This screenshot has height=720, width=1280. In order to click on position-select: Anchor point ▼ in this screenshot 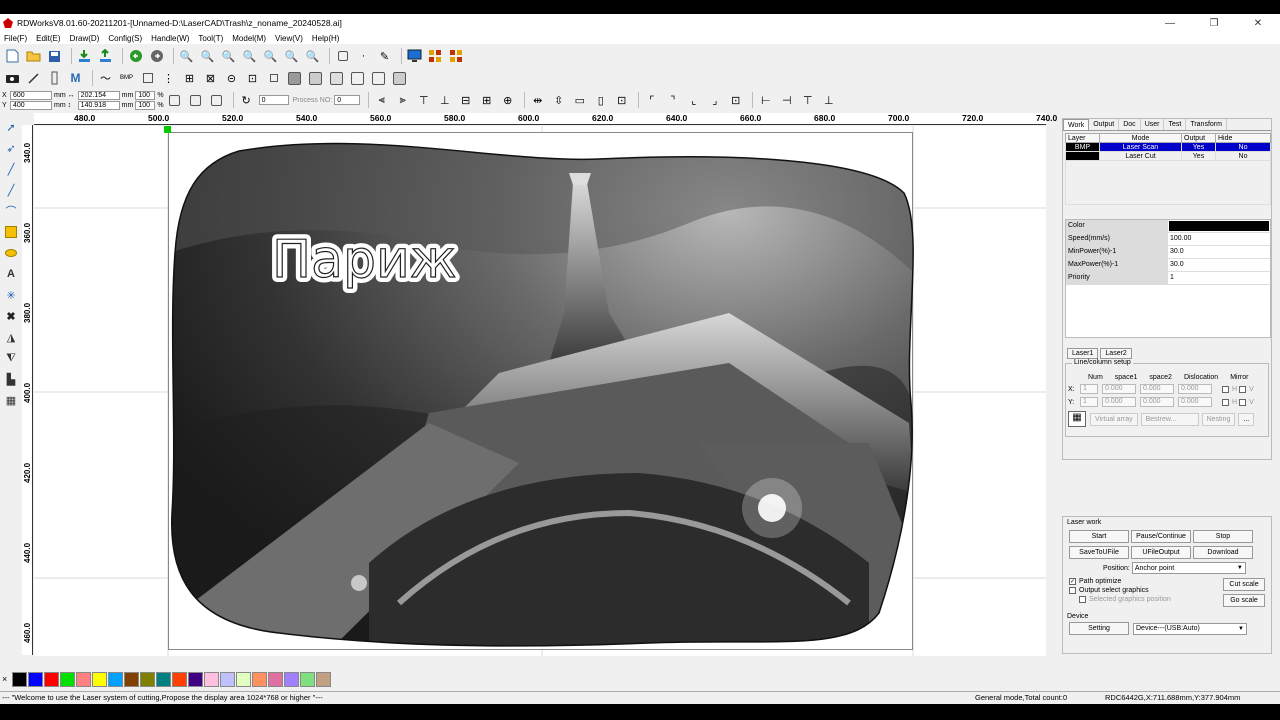, I will do `click(1188, 568)`.